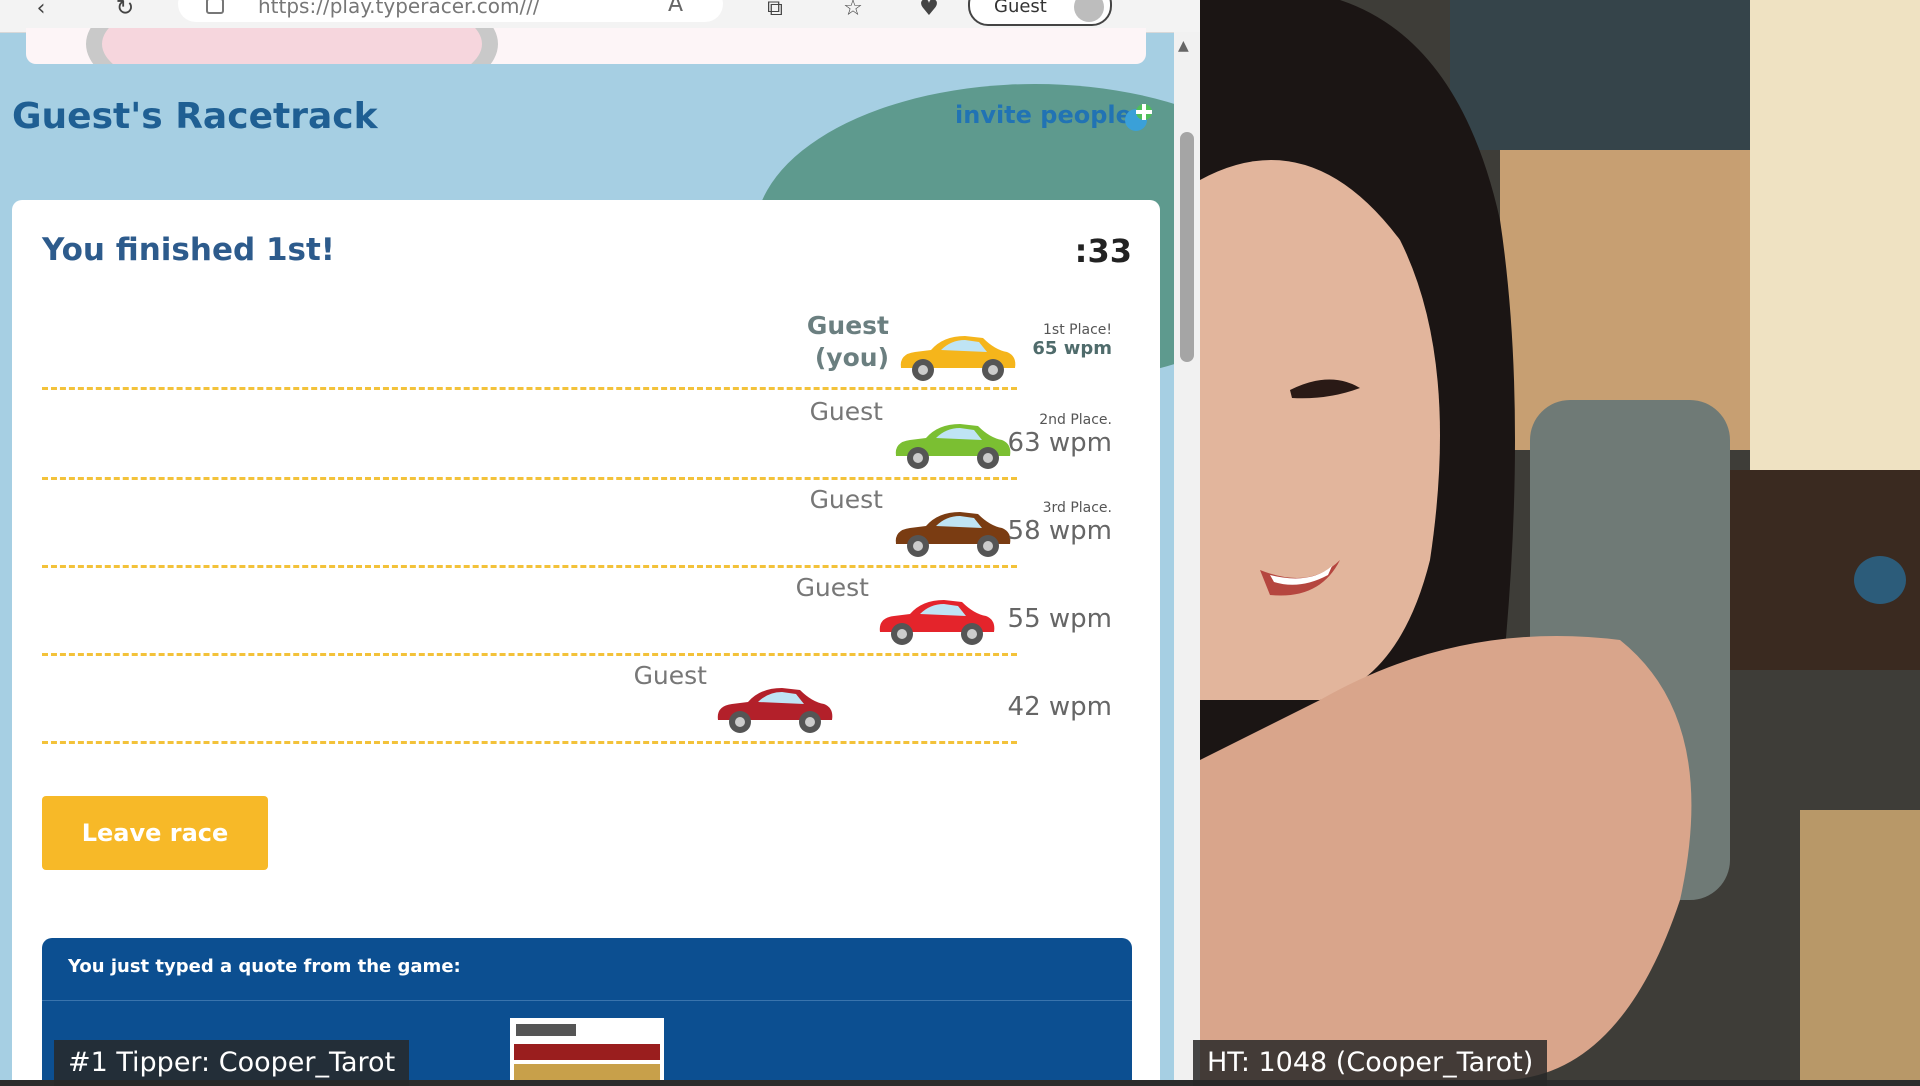 The width and height of the screenshot is (1920, 1086). What do you see at coordinates (125, 12) in the screenshot?
I see `refresh-icon: ↻` at bounding box center [125, 12].